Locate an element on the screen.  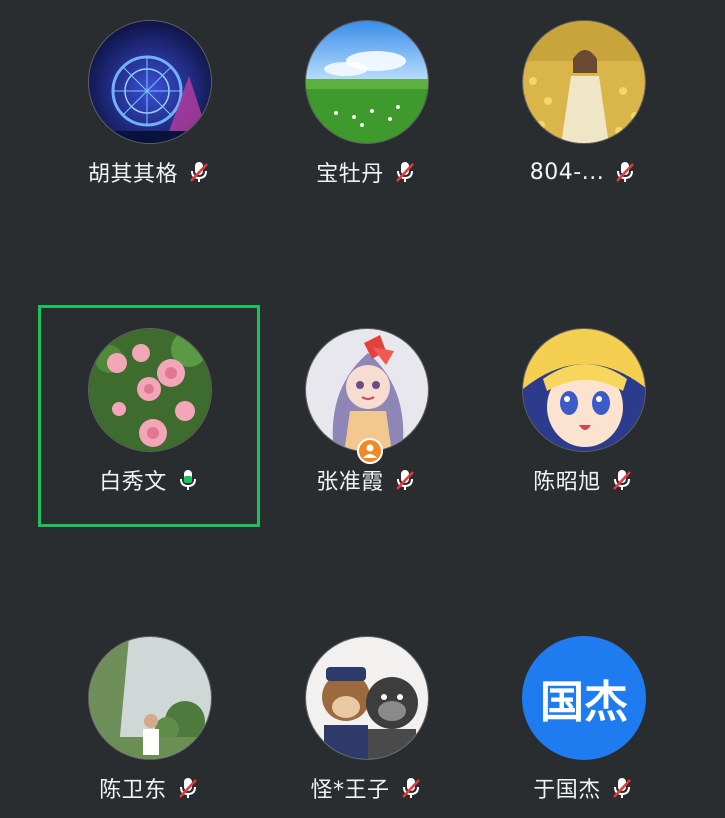
participant-name: 宝牡丹 is located at coordinates (350, 174).